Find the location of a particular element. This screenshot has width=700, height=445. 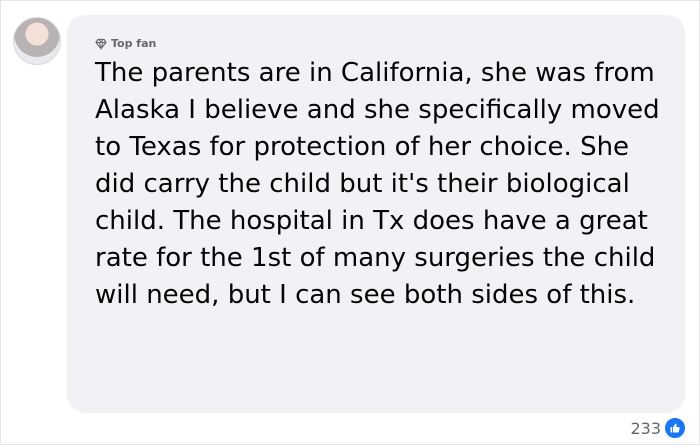

avatar is located at coordinates (37, 41).